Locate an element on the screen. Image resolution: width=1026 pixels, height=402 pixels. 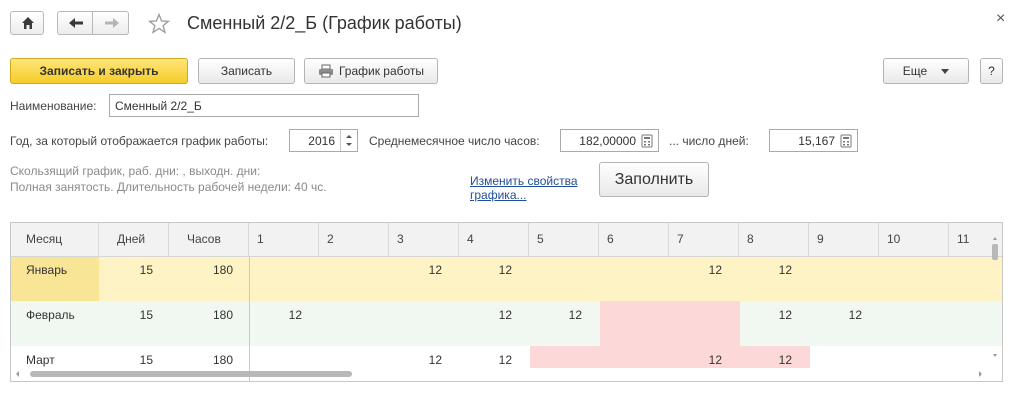
save-and-close-label: Записать и закрыть is located at coordinates (99, 71).